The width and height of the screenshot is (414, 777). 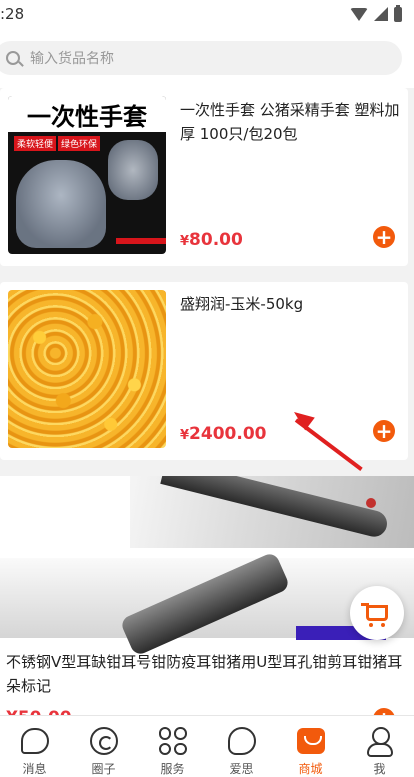 What do you see at coordinates (374, 615) in the screenshot?
I see `cart-icon` at bounding box center [374, 615].